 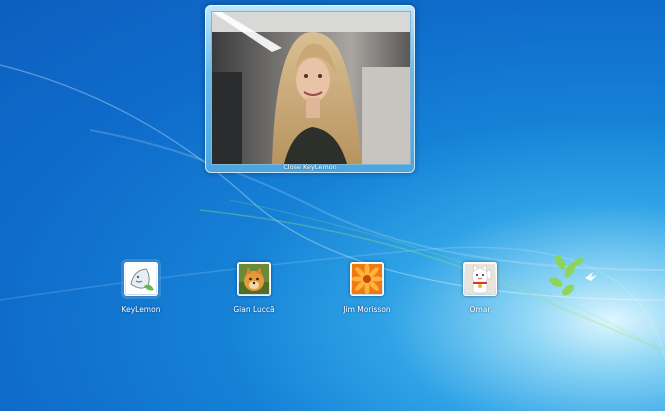 I want to click on webcam-preview-window: Close KeyLemon, so click(x=310, y=89).